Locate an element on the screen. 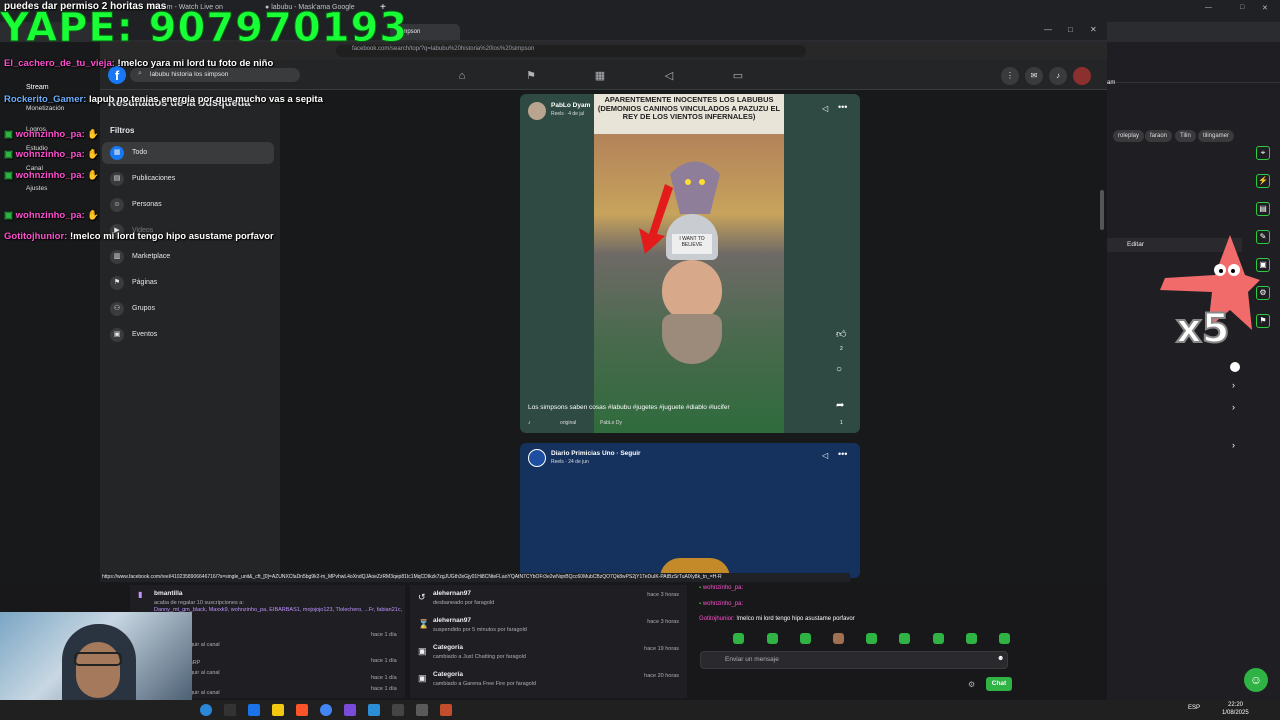 Image resolution: width=1280 pixels, height=720 pixels. chat-overlay-line: ▣ wohnzinho_pa: ✋ is located at coordinates (52, 154).